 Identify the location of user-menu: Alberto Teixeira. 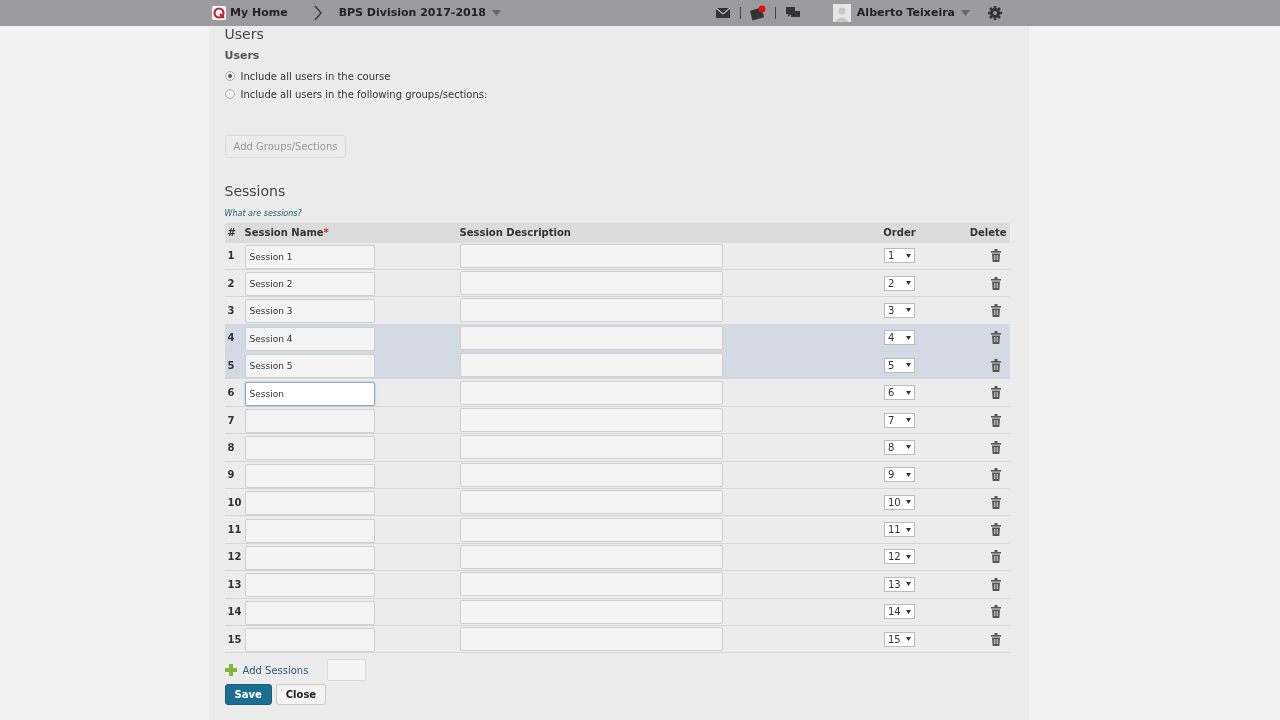
(901, 13).